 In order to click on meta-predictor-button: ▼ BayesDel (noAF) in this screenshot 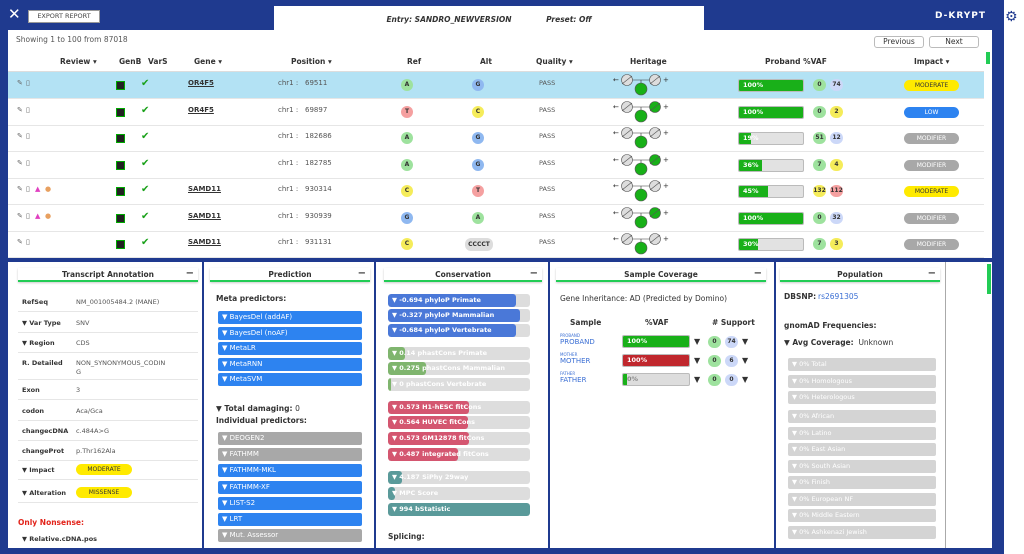, I will do `click(290, 333)`.